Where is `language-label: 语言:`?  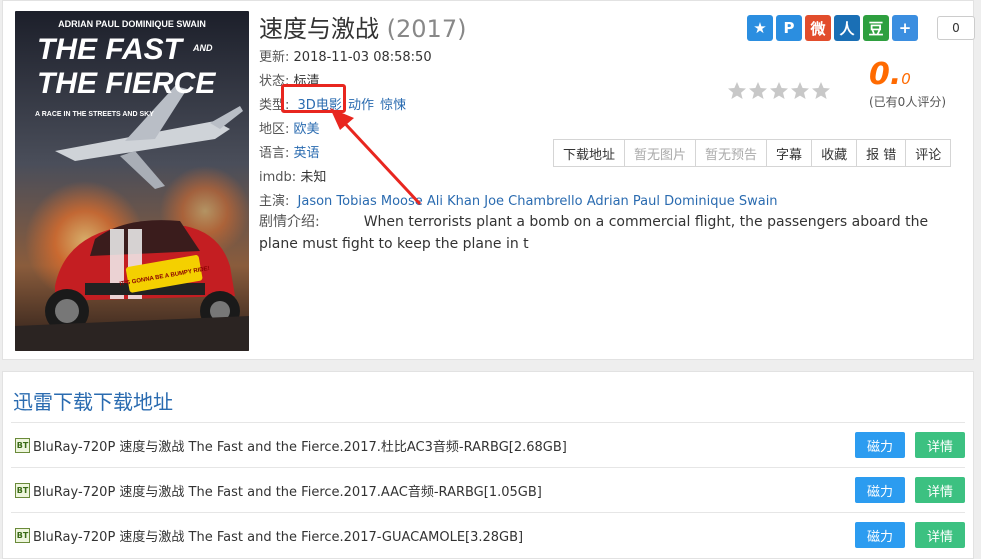 language-label: 语言: is located at coordinates (274, 153).